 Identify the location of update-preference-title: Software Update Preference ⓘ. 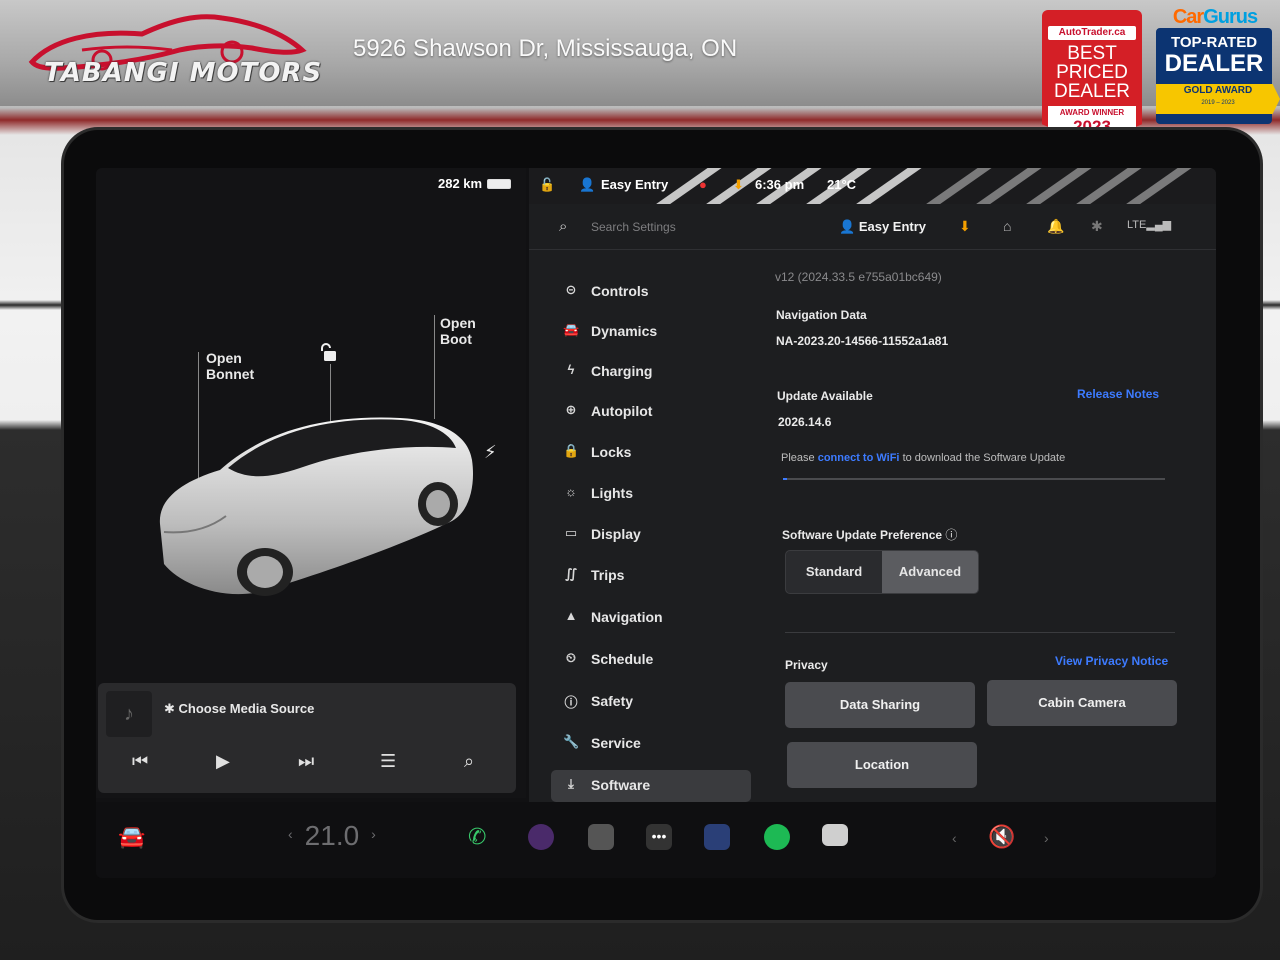
(870, 535).